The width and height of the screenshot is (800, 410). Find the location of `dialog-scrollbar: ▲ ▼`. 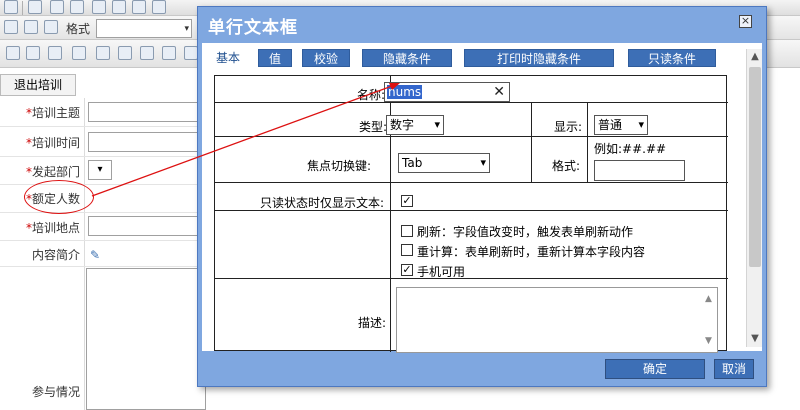

dialog-scrollbar: ▲ ▼ is located at coordinates (754, 198).